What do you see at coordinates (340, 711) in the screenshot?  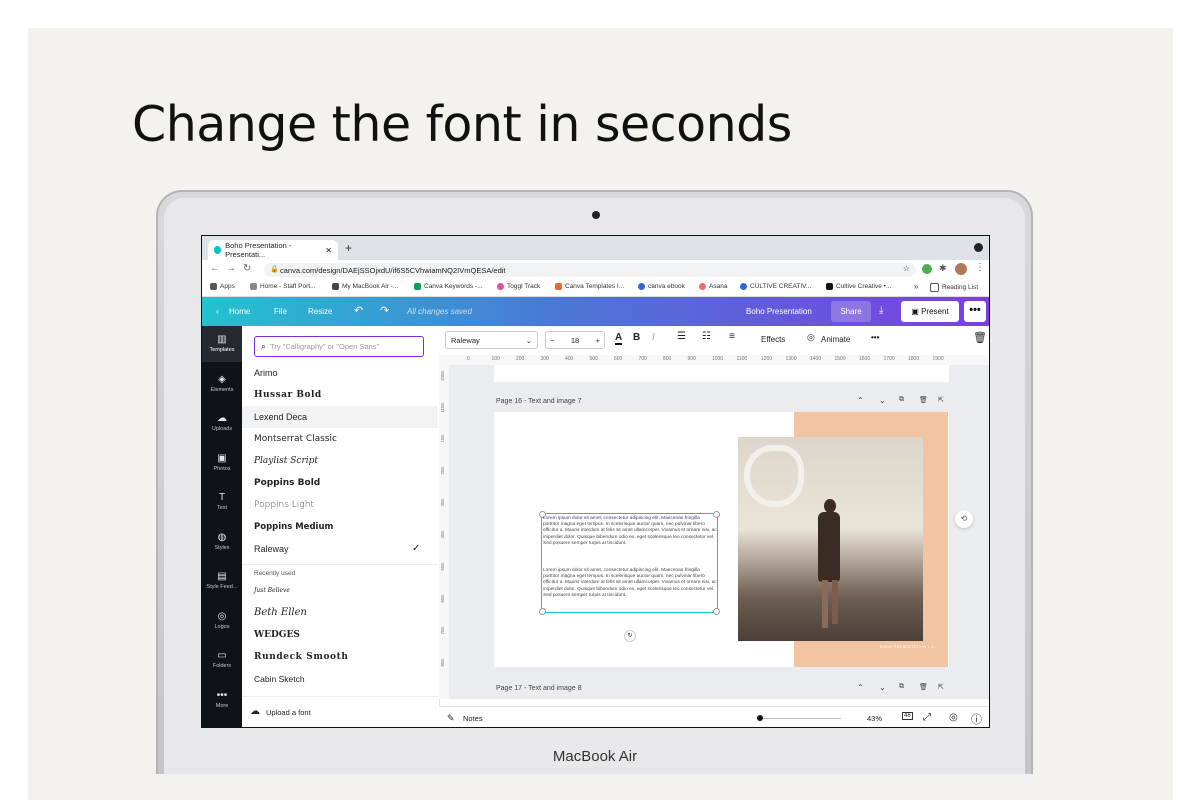 I see `upload-font-button: ☁ Upload a font` at bounding box center [340, 711].